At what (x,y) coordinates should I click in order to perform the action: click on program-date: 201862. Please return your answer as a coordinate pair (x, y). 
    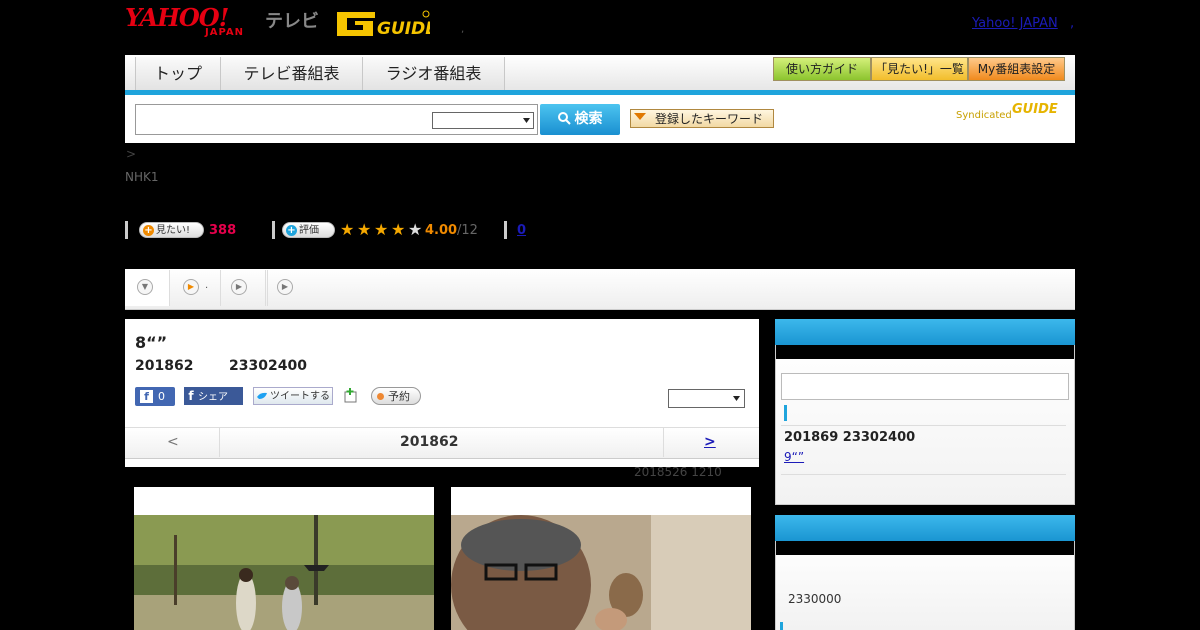
    Looking at the image, I should click on (164, 366).